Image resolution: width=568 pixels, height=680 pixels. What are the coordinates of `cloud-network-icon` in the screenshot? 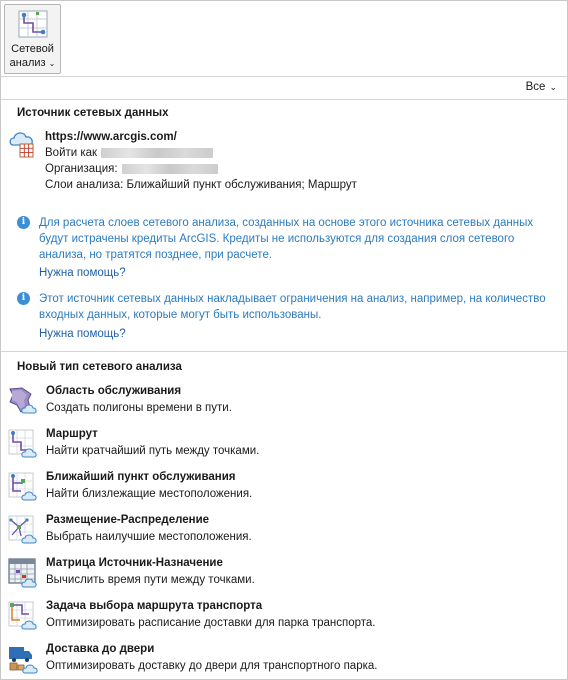 It's located at (21, 145).